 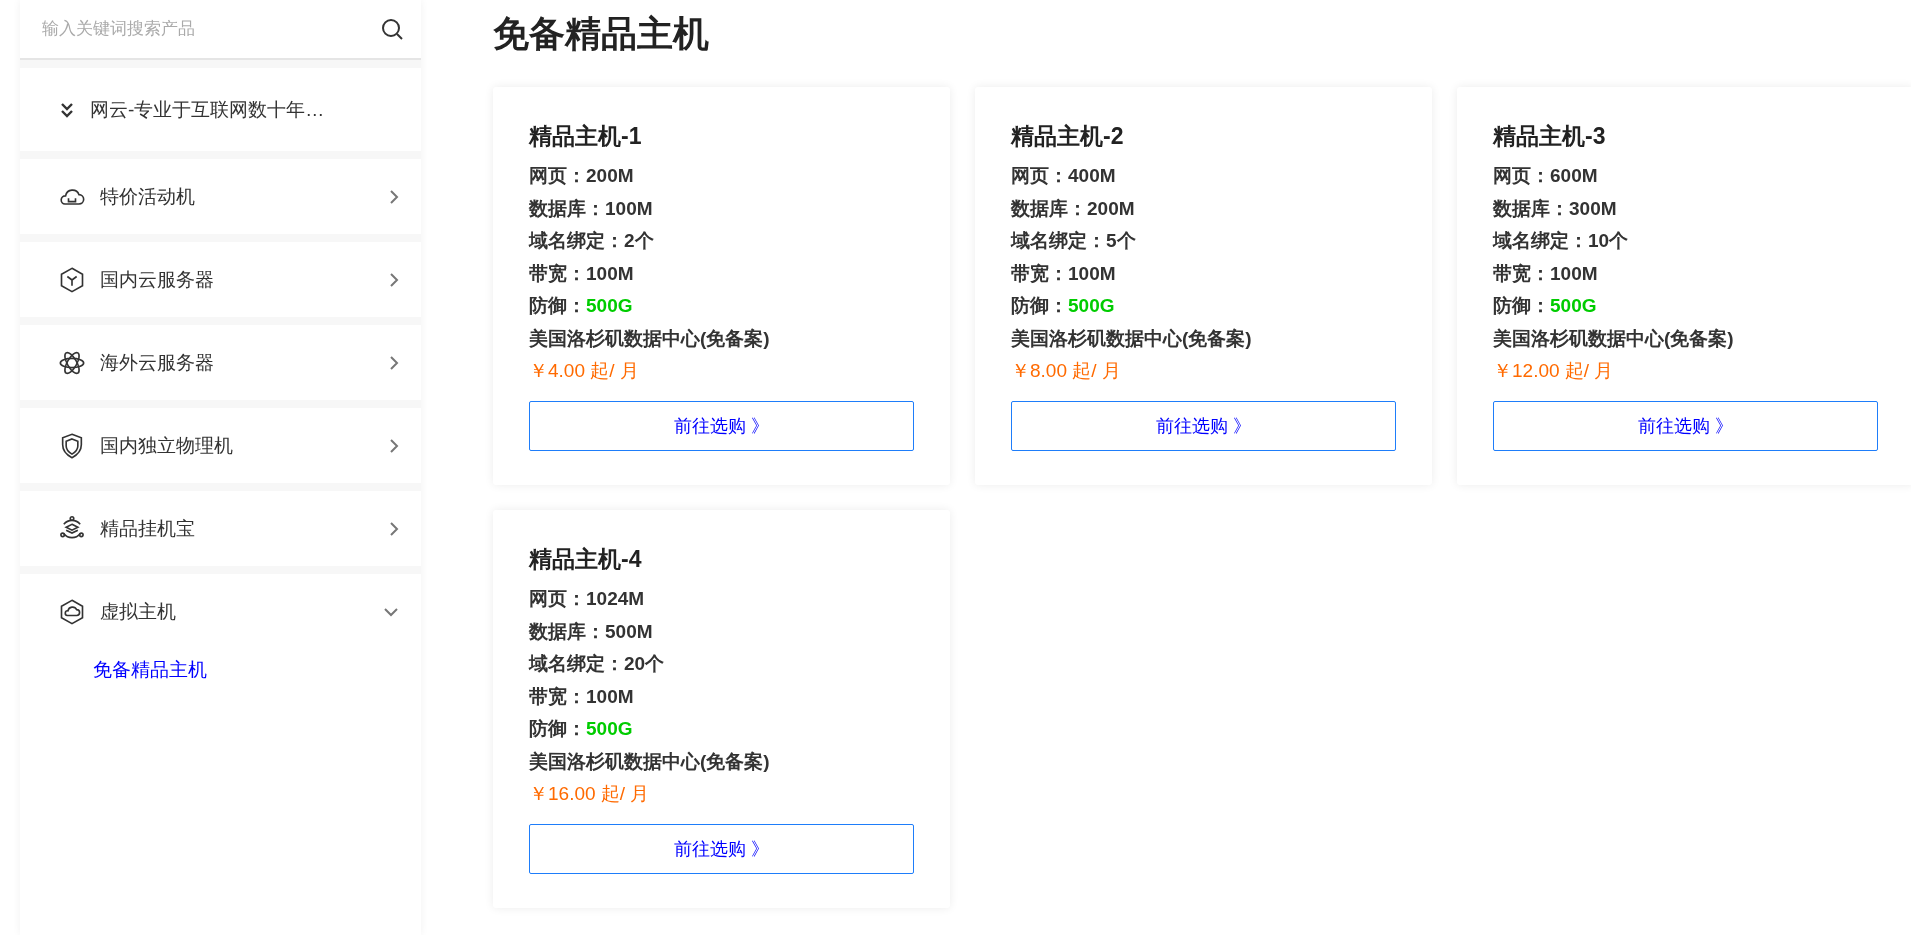 What do you see at coordinates (1550, 136) in the screenshot?
I see `card-title: 精品主机-3` at bounding box center [1550, 136].